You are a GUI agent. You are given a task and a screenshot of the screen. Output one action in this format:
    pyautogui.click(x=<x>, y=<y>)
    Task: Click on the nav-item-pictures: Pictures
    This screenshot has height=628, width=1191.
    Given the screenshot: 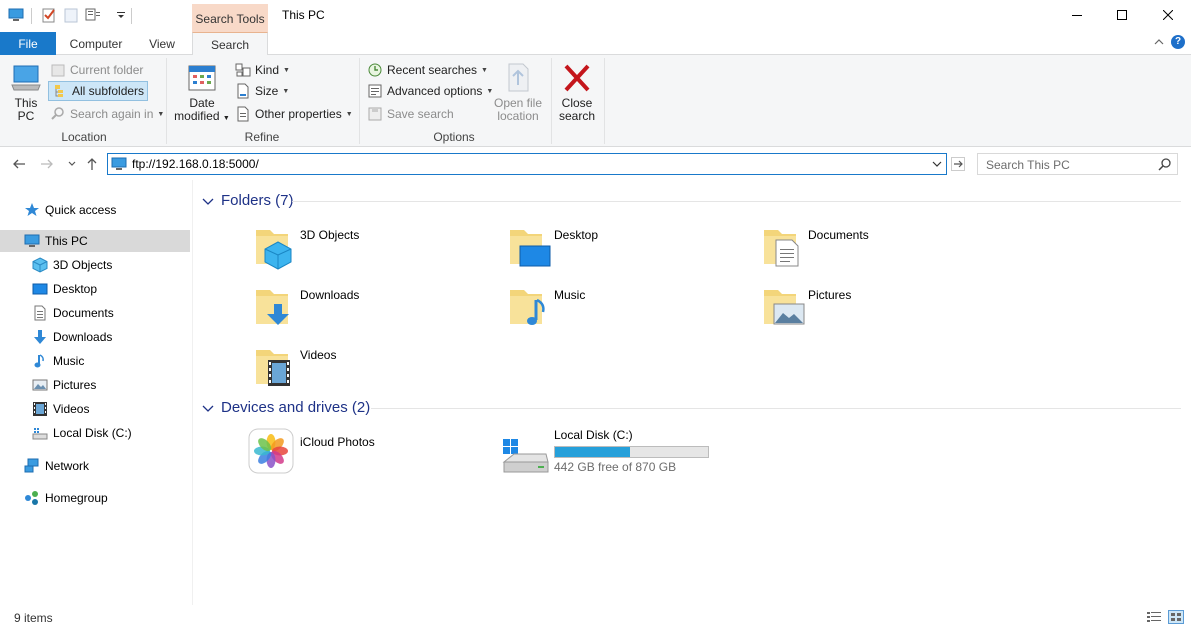 What is the action you would take?
    pyautogui.click(x=95, y=385)
    